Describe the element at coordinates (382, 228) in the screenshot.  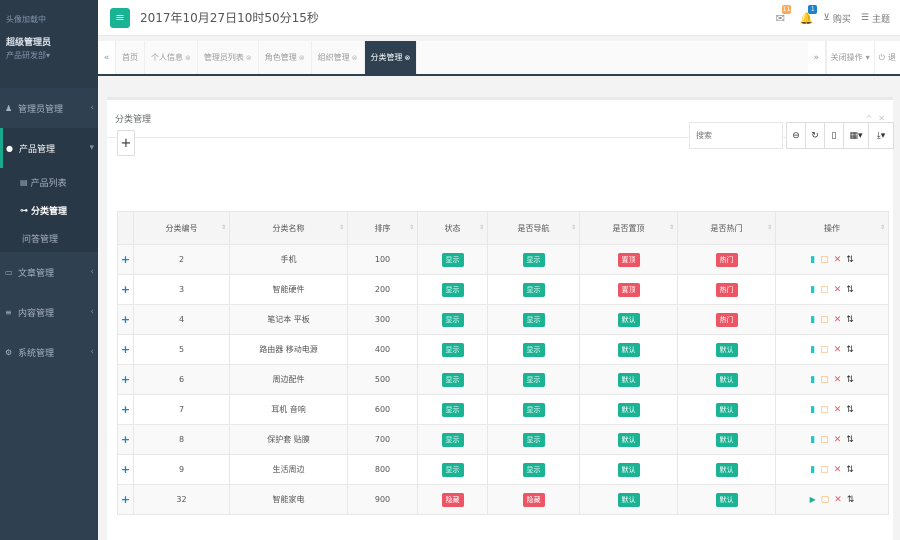
I see `column-header-sort: 排序 ⇕` at that location.